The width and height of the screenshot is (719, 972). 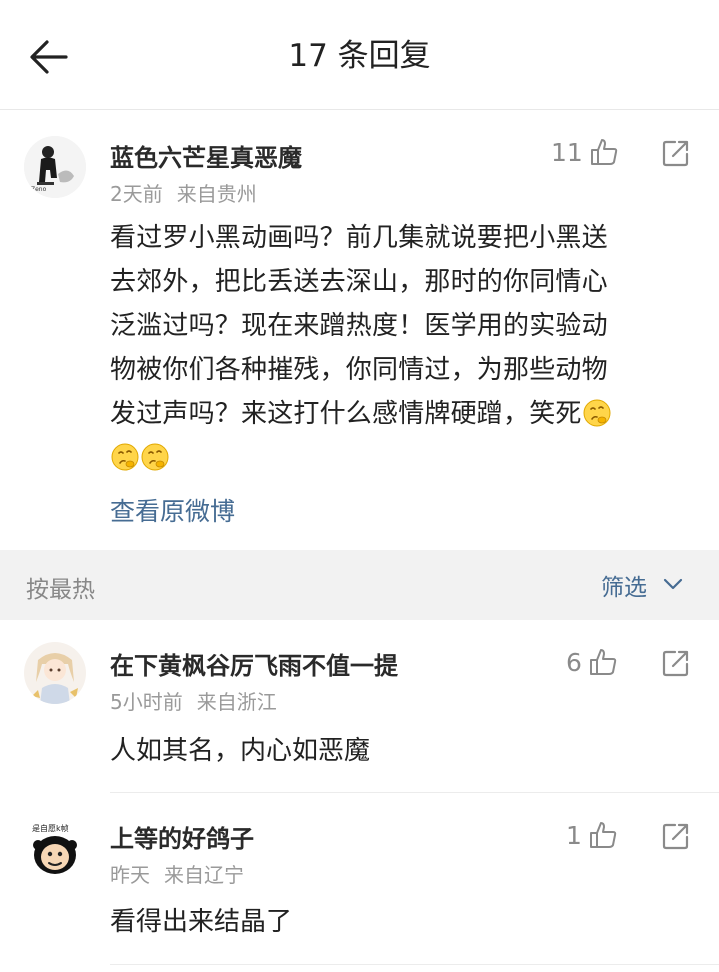 What do you see at coordinates (39, 189) in the screenshot?
I see `svg-text: Zeno` at bounding box center [39, 189].